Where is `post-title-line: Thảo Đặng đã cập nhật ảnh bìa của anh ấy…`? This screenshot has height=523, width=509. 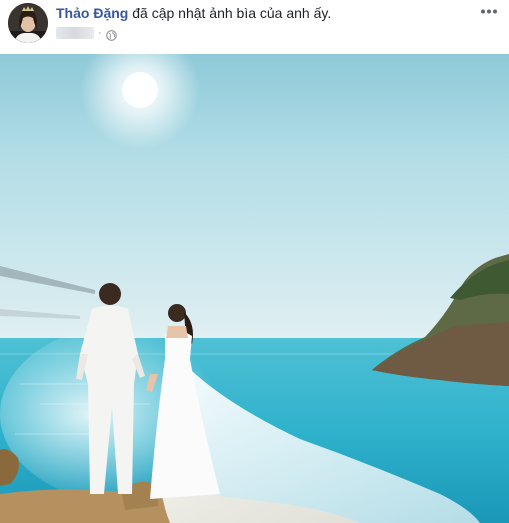 post-title-line: Thảo Đặng đã cập nhật ảnh bìa của anh ấy… is located at coordinates (193, 13).